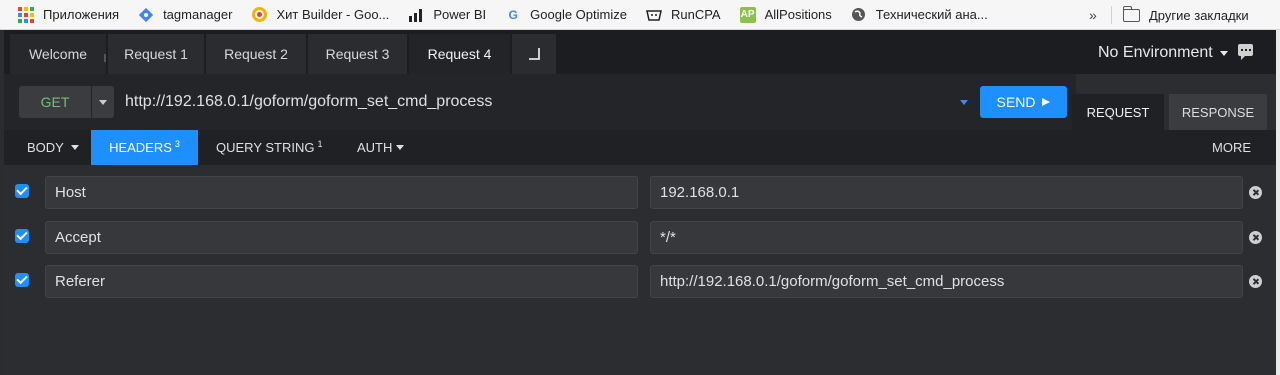  Describe the element at coordinates (654, 15) in the screenshot. I see `runcpa-icon` at that location.